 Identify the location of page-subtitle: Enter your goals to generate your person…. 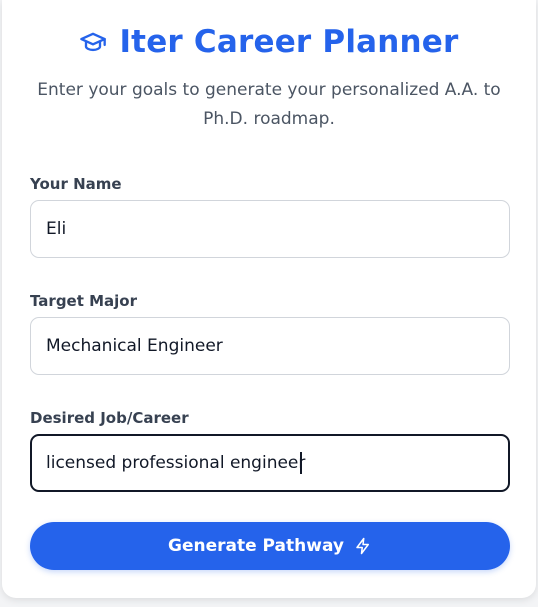
(269, 104).